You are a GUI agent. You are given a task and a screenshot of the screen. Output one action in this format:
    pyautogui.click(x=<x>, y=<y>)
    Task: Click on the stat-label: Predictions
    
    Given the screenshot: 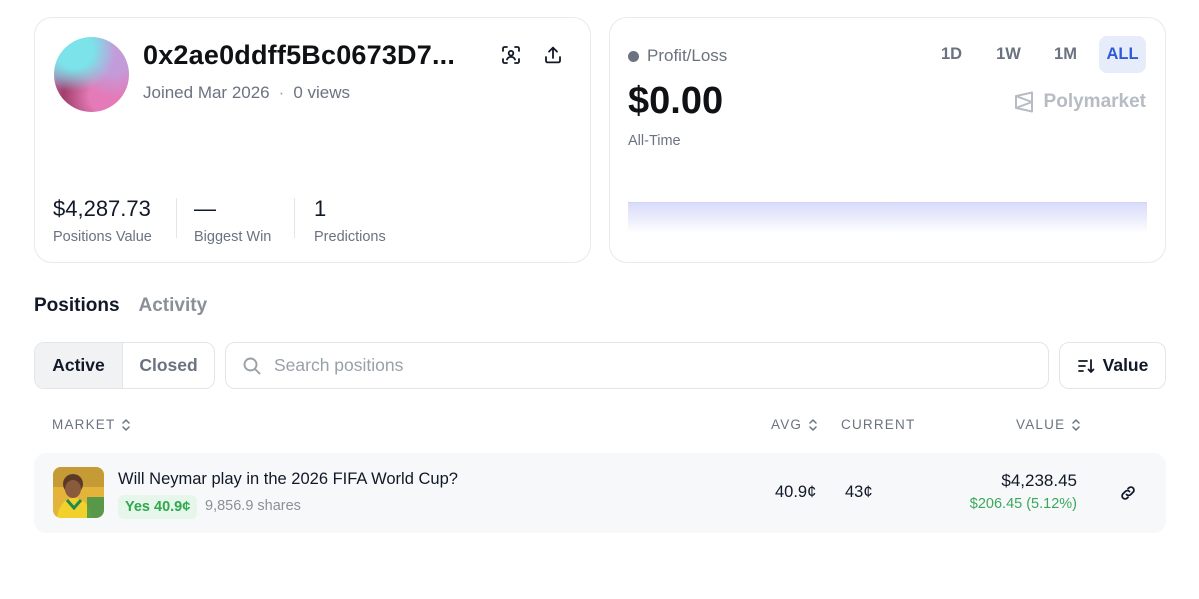 What is the action you would take?
    pyautogui.click(x=350, y=237)
    